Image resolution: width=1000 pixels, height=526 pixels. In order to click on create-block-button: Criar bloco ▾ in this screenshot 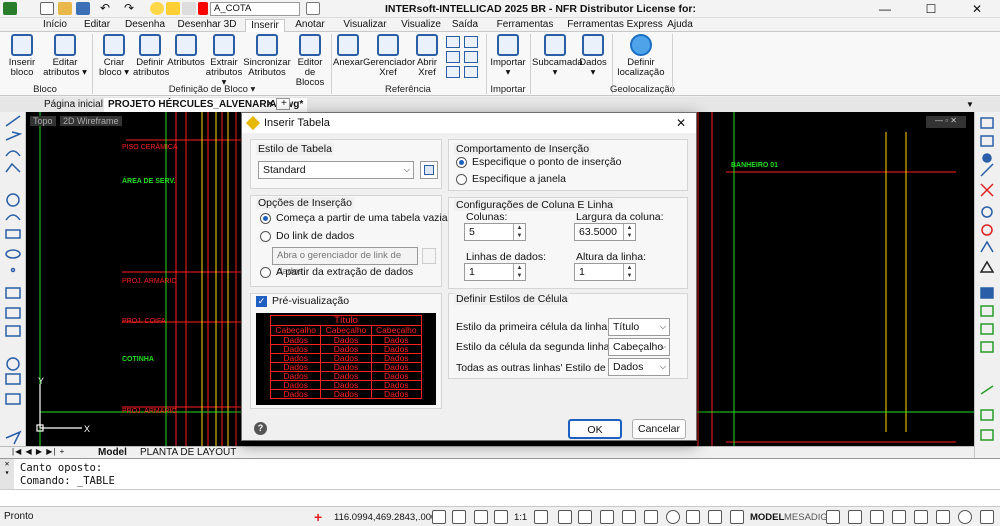, I will do `click(114, 56)`.